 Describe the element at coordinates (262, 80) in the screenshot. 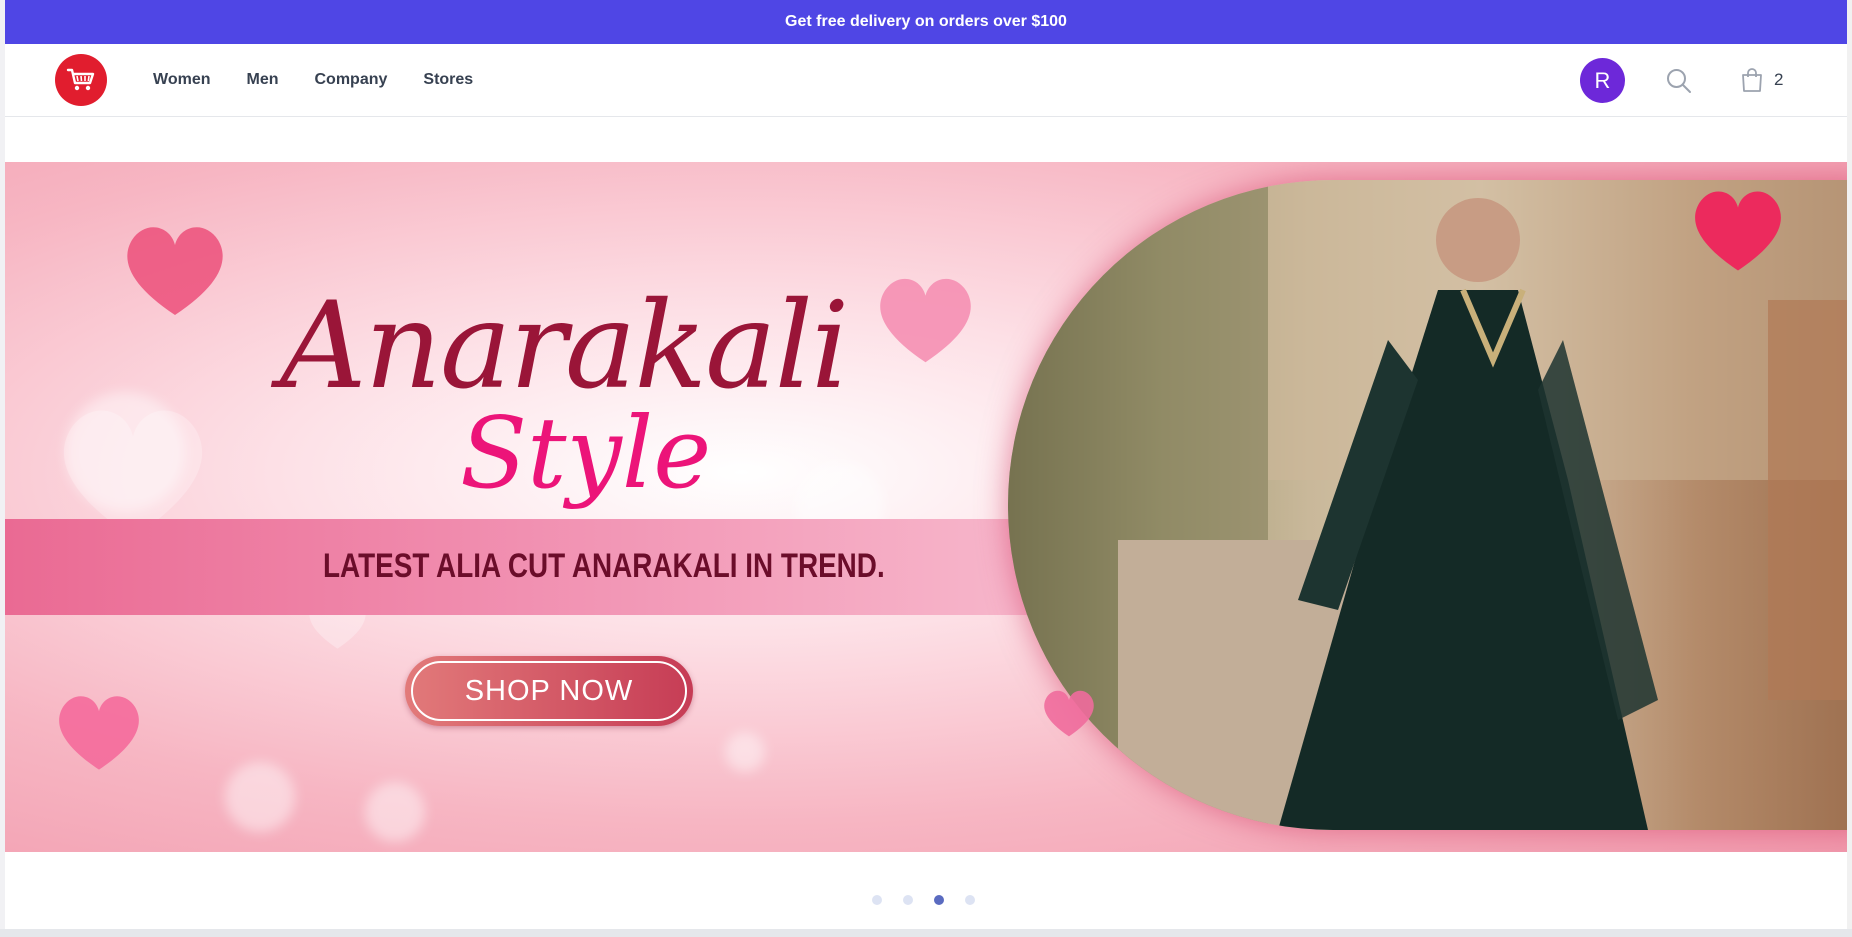

I see `nav-link-men: Men` at that location.